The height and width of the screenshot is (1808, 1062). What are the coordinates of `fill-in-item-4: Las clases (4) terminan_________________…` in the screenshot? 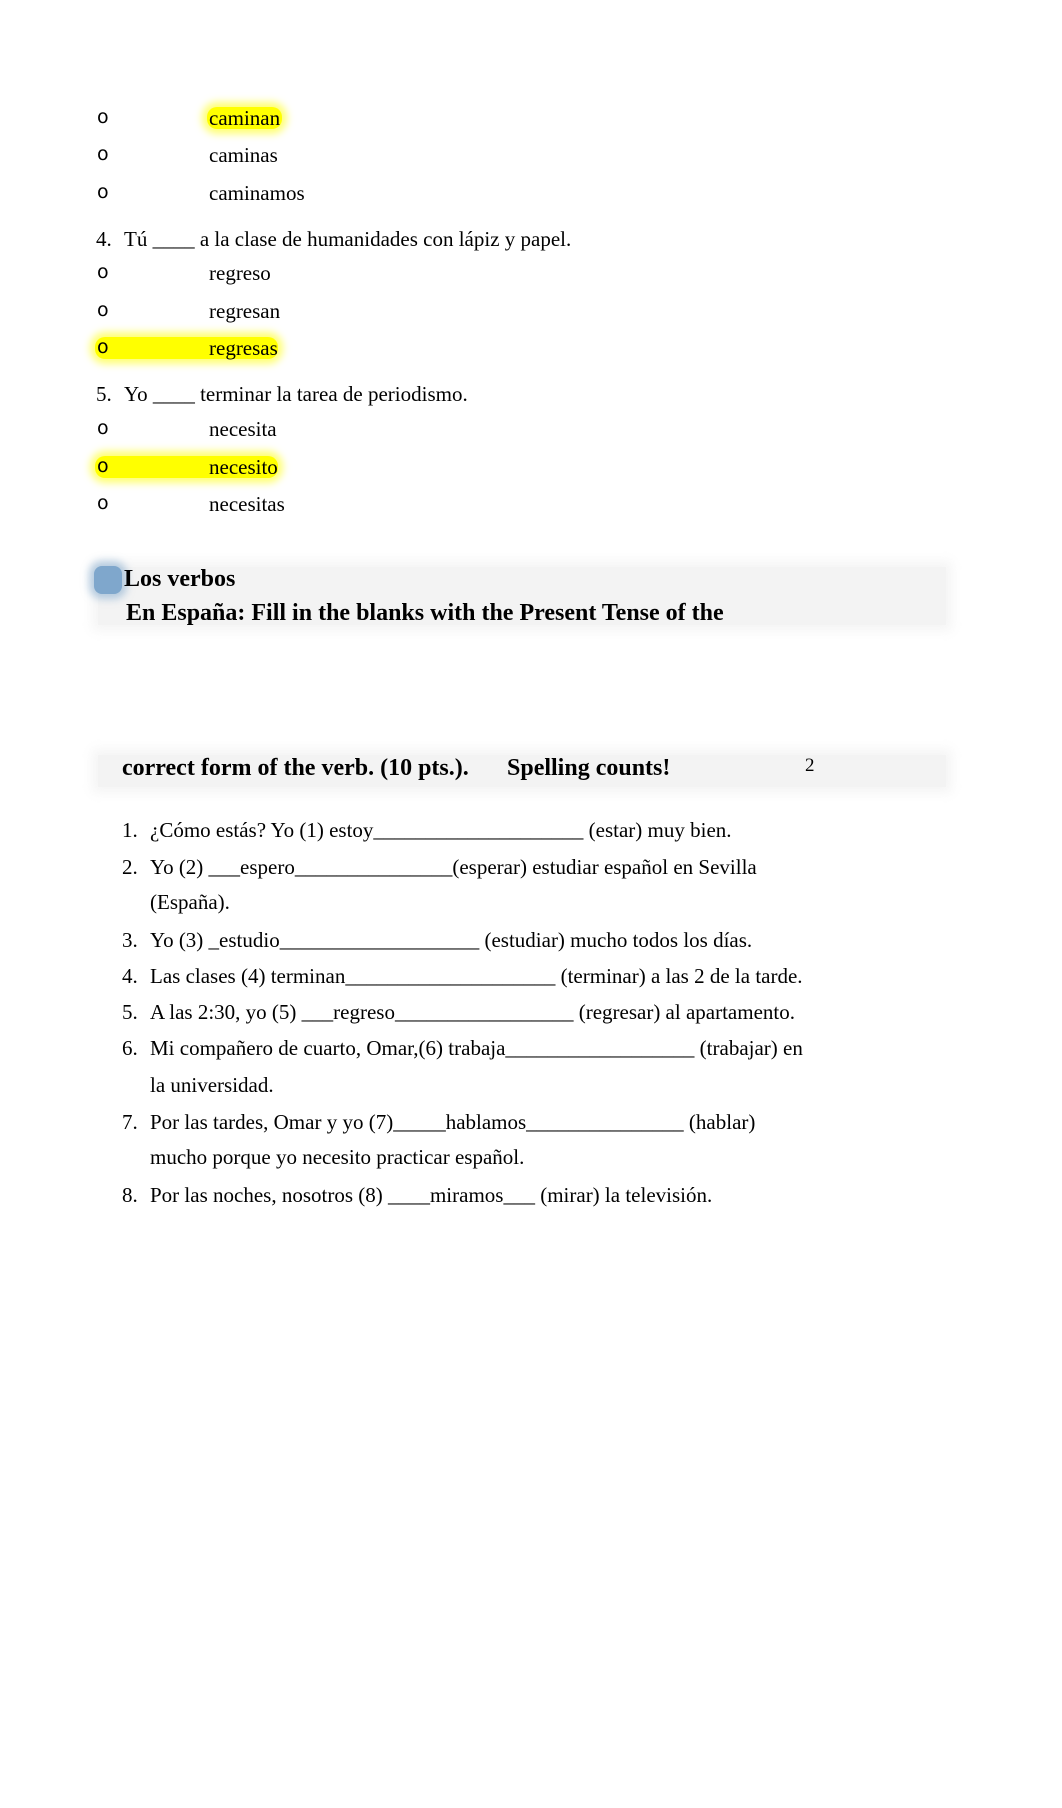 It's located at (476, 976).